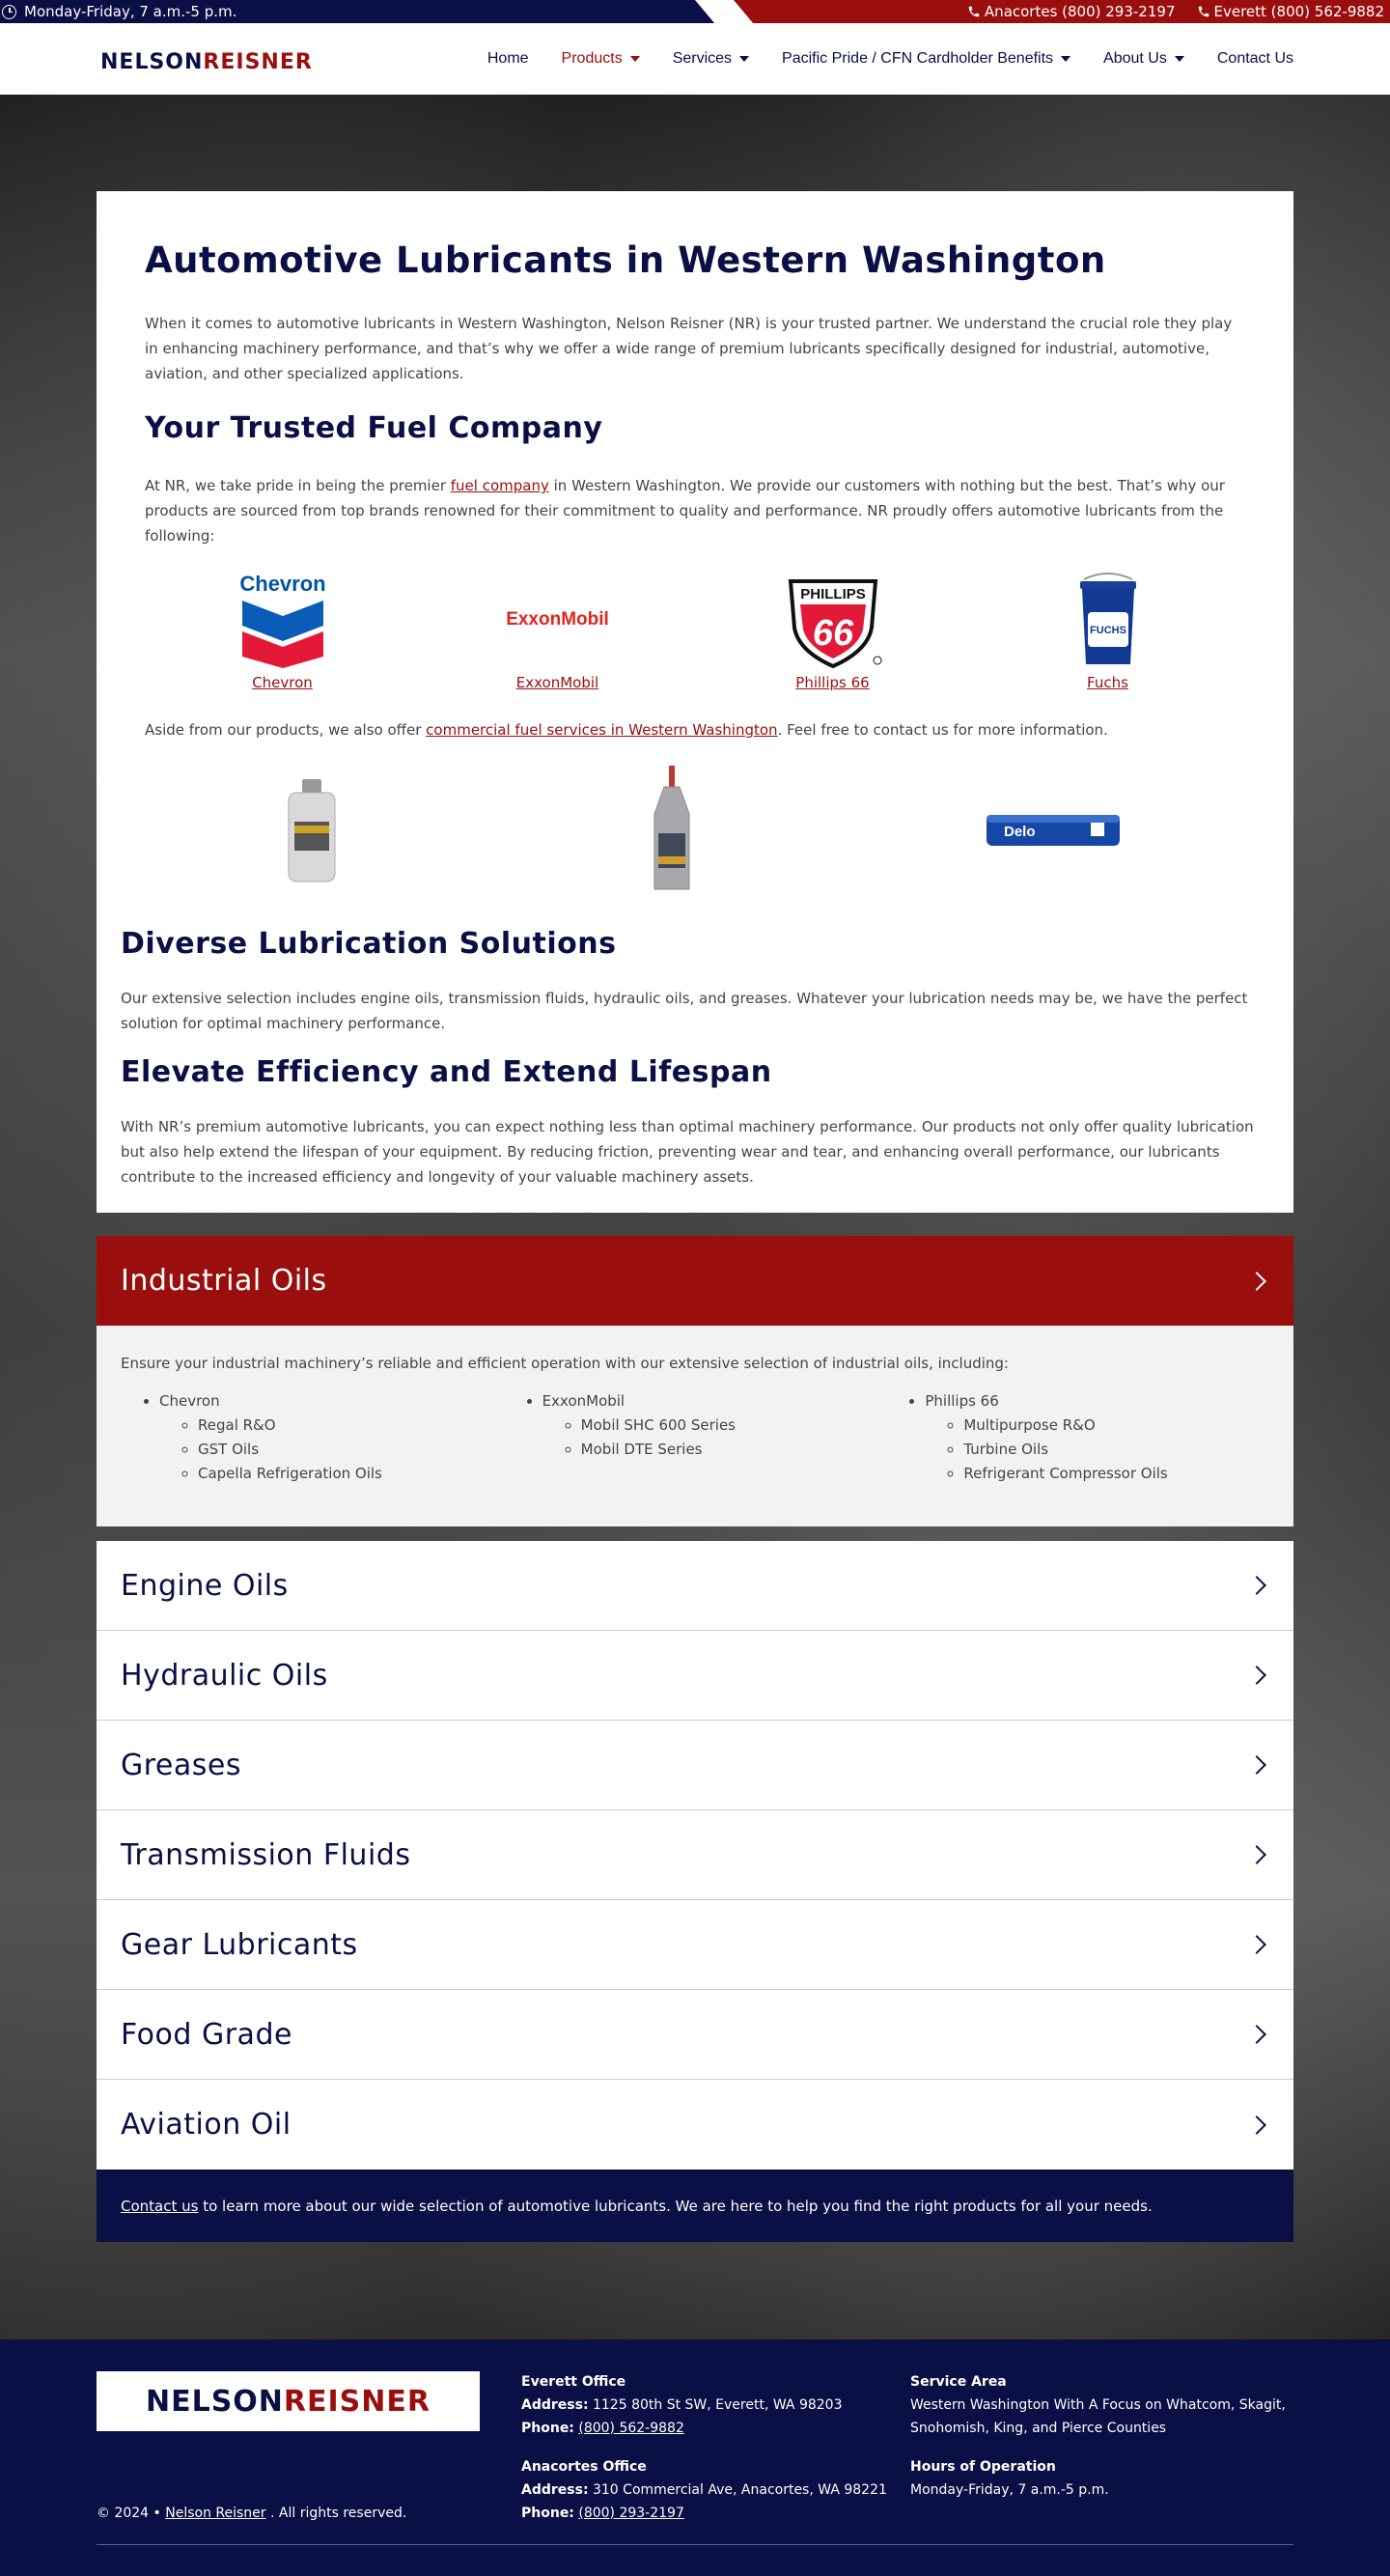 The image size is (1390, 2576). What do you see at coordinates (500, 486) in the screenshot?
I see `fuel-company-link: fuel company` at bounding box center [500, 486].